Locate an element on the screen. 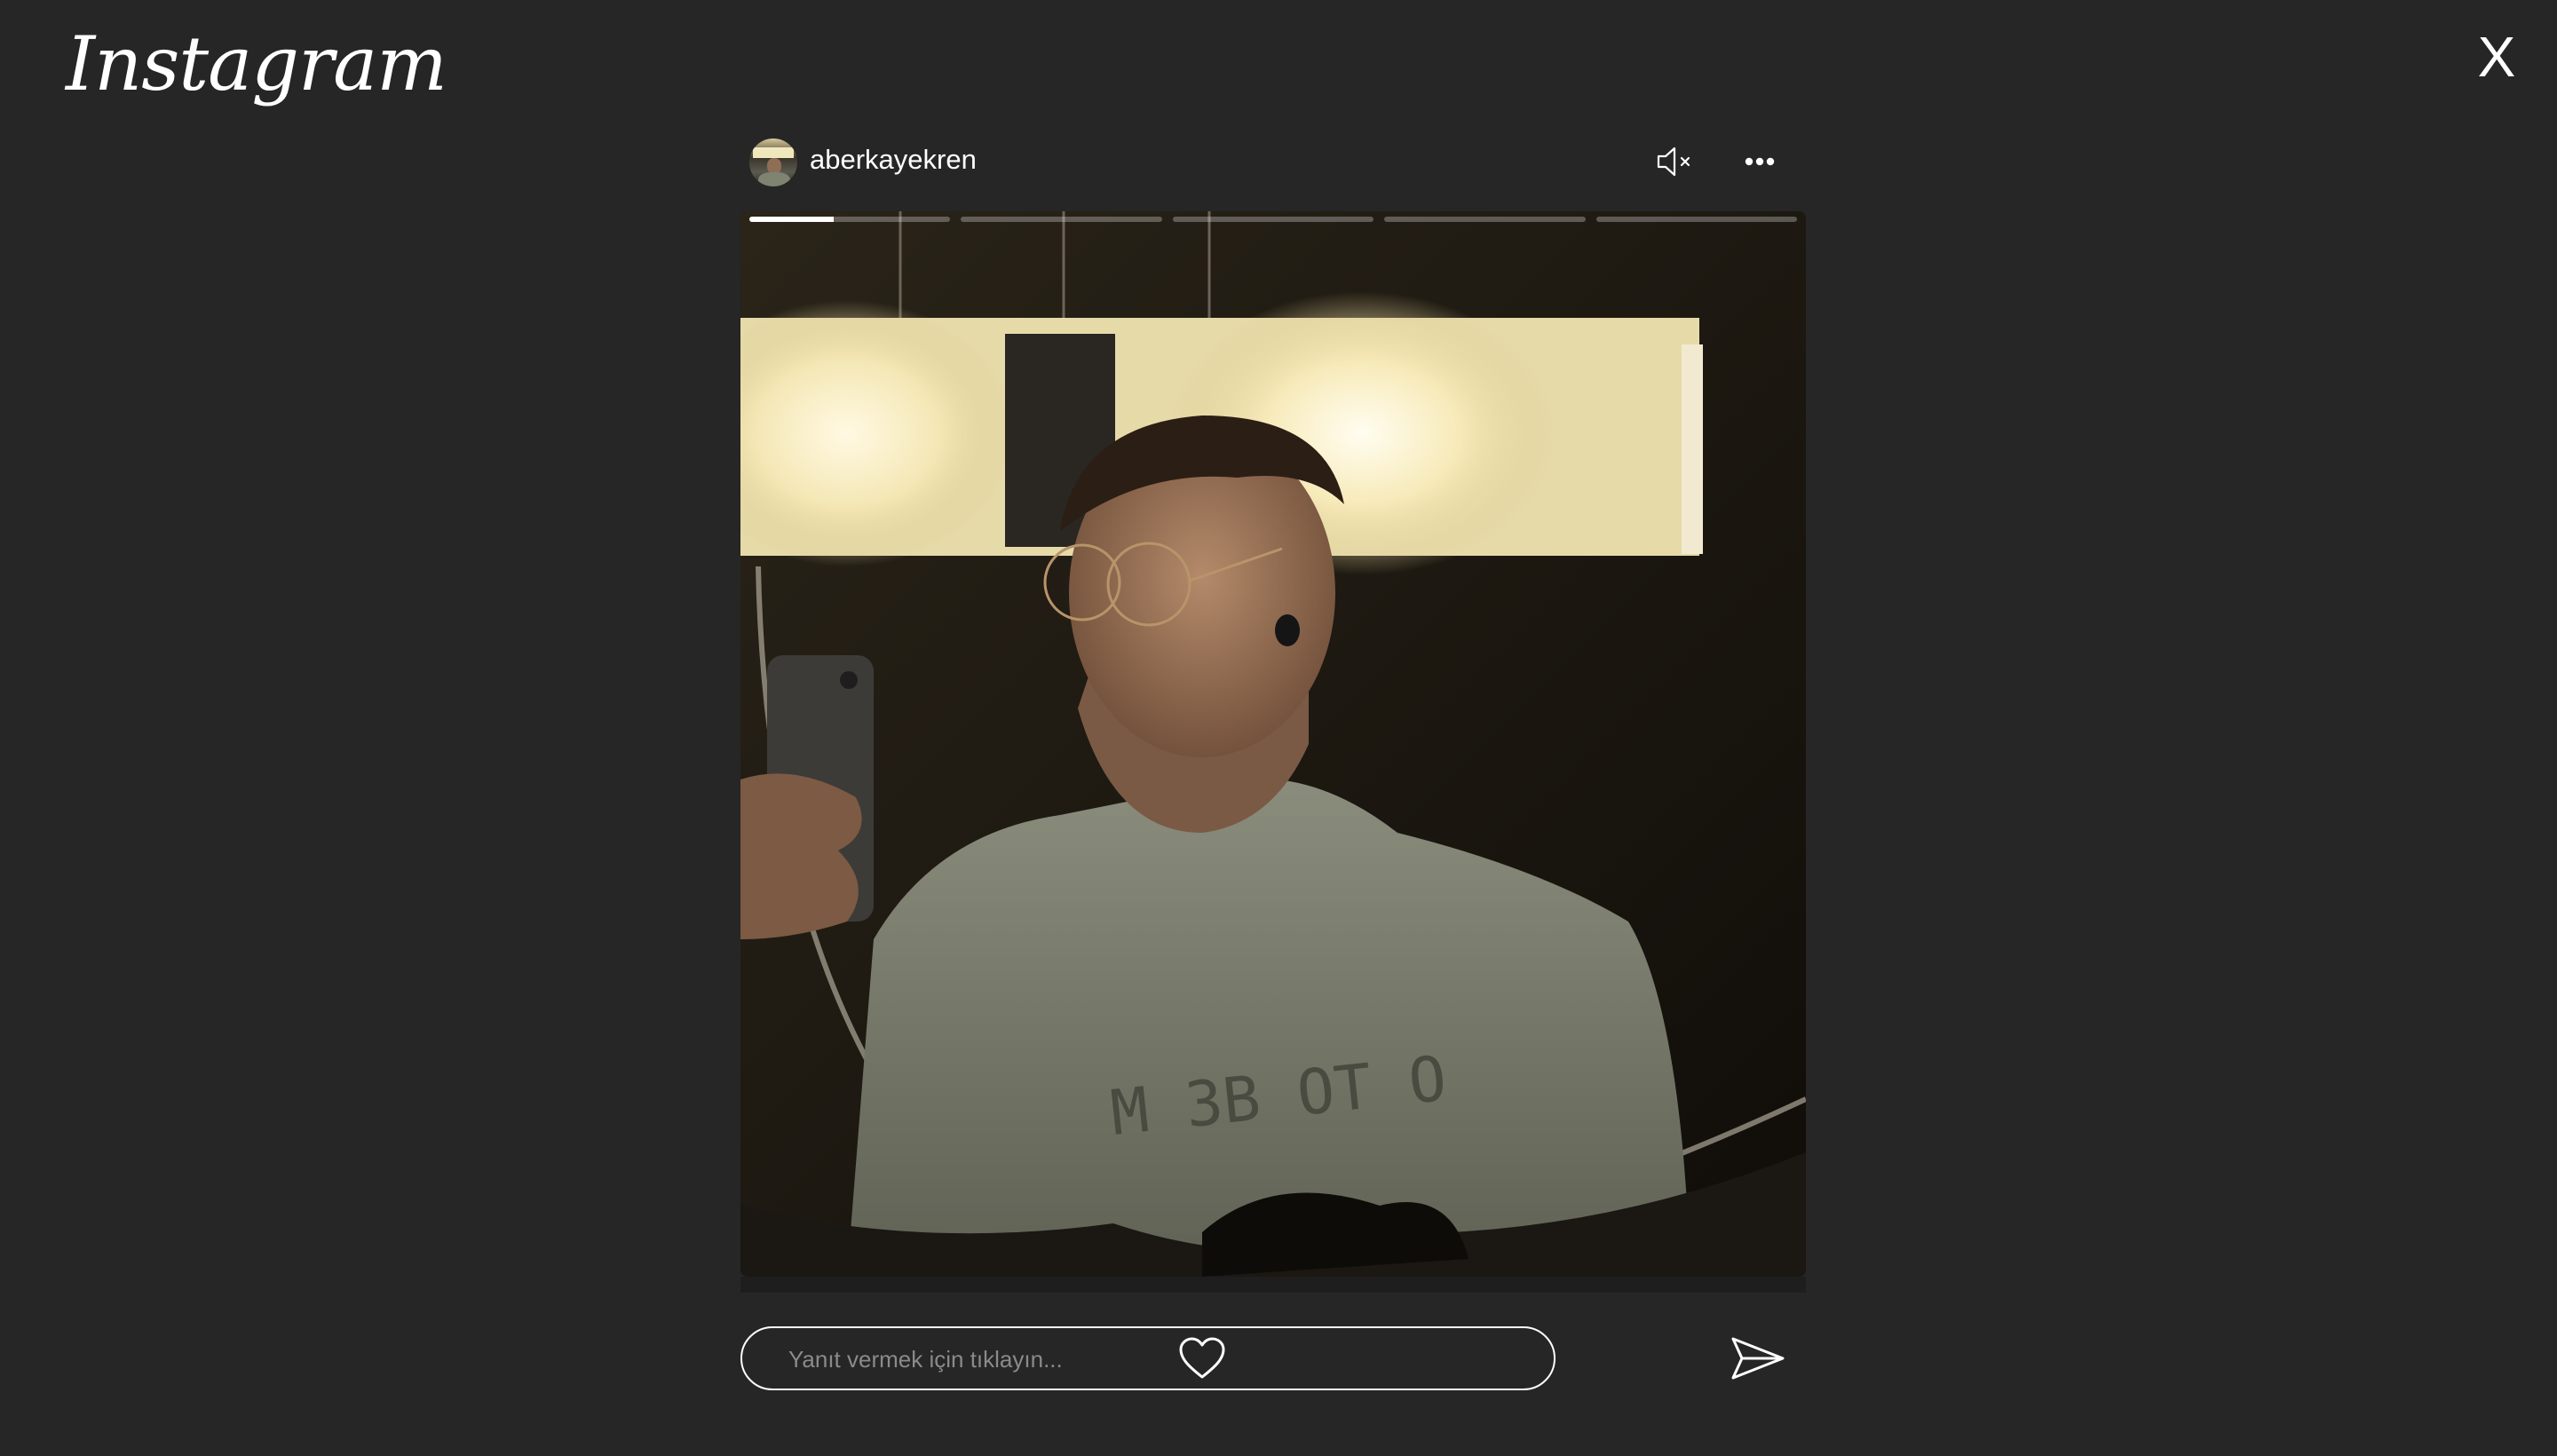 This screenshot has height=1456, width=2557. reply-bar is located at coordinates (1148, 1358).